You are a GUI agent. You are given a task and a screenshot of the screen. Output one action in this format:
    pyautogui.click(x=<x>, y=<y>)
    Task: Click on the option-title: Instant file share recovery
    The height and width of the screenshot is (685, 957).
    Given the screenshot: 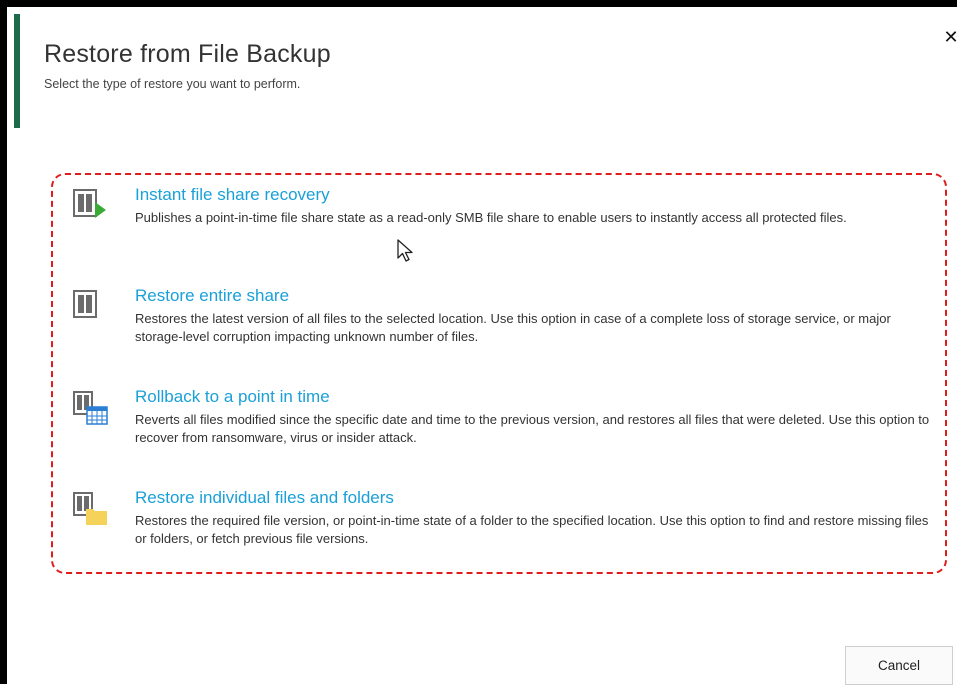 What is the action you would take?
    pyautogui.click(x=232, y=195)
    